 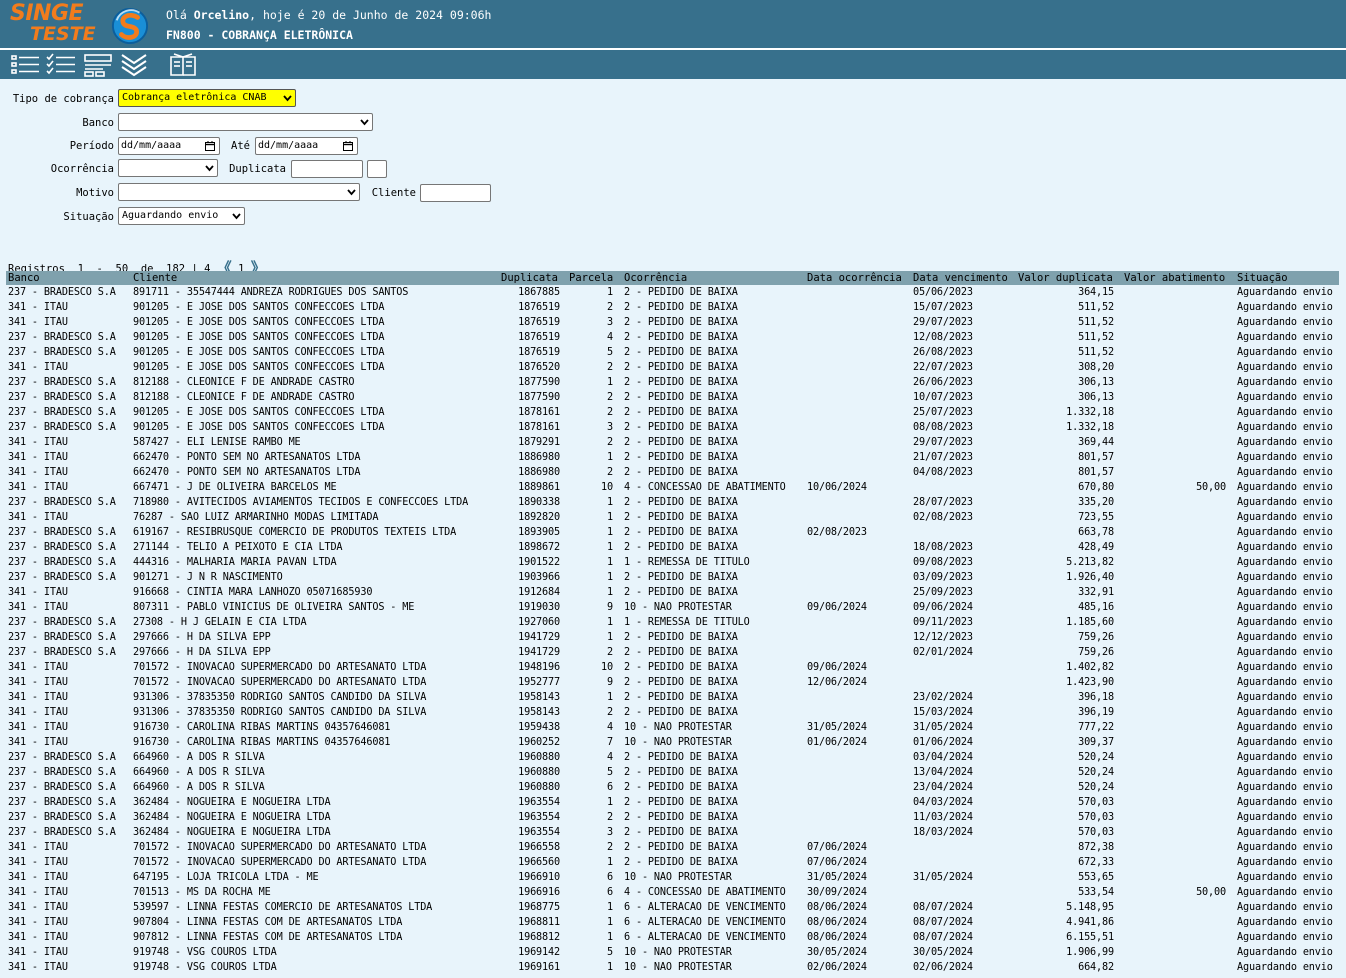 I want to click on situacao-value: Aguardando envio, so click(x=170, y=215).